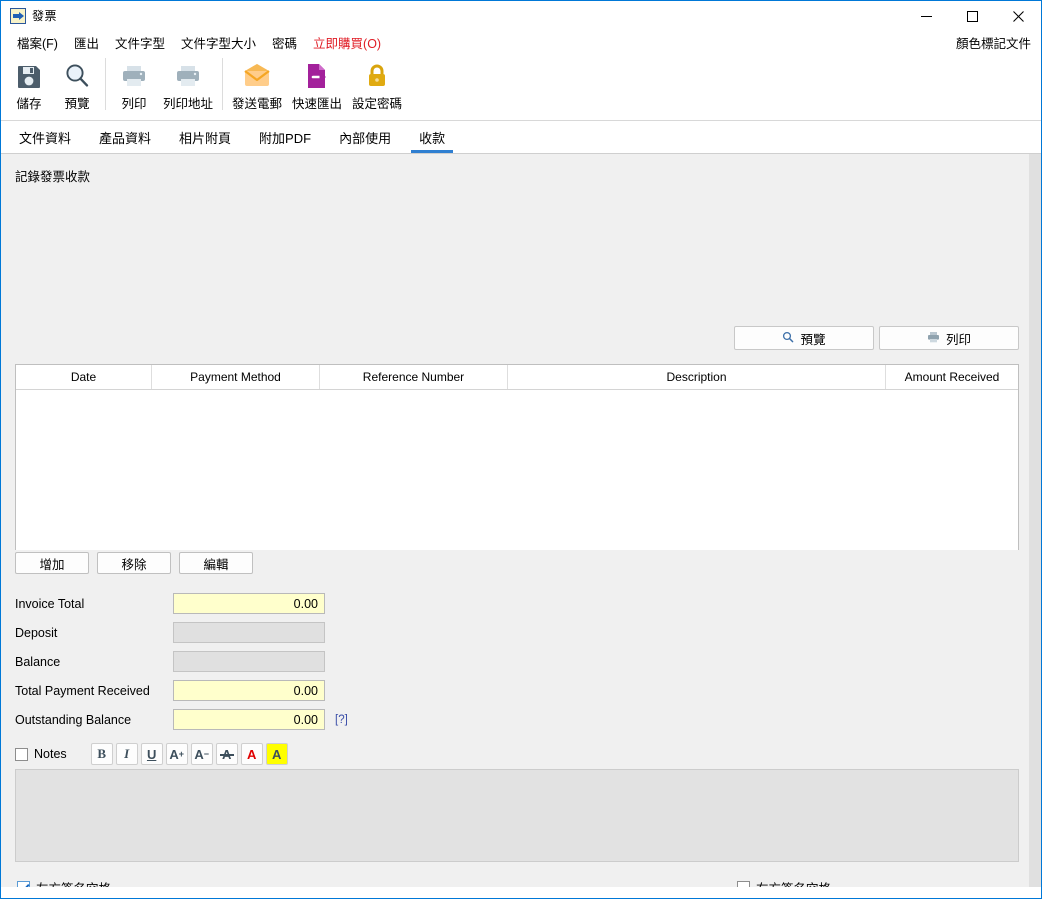  What do you see at coordinates (376, 104) in the screenshot?
I see `toolbar-label-set-password: 設定密碼` at bounding box center [376, 104].